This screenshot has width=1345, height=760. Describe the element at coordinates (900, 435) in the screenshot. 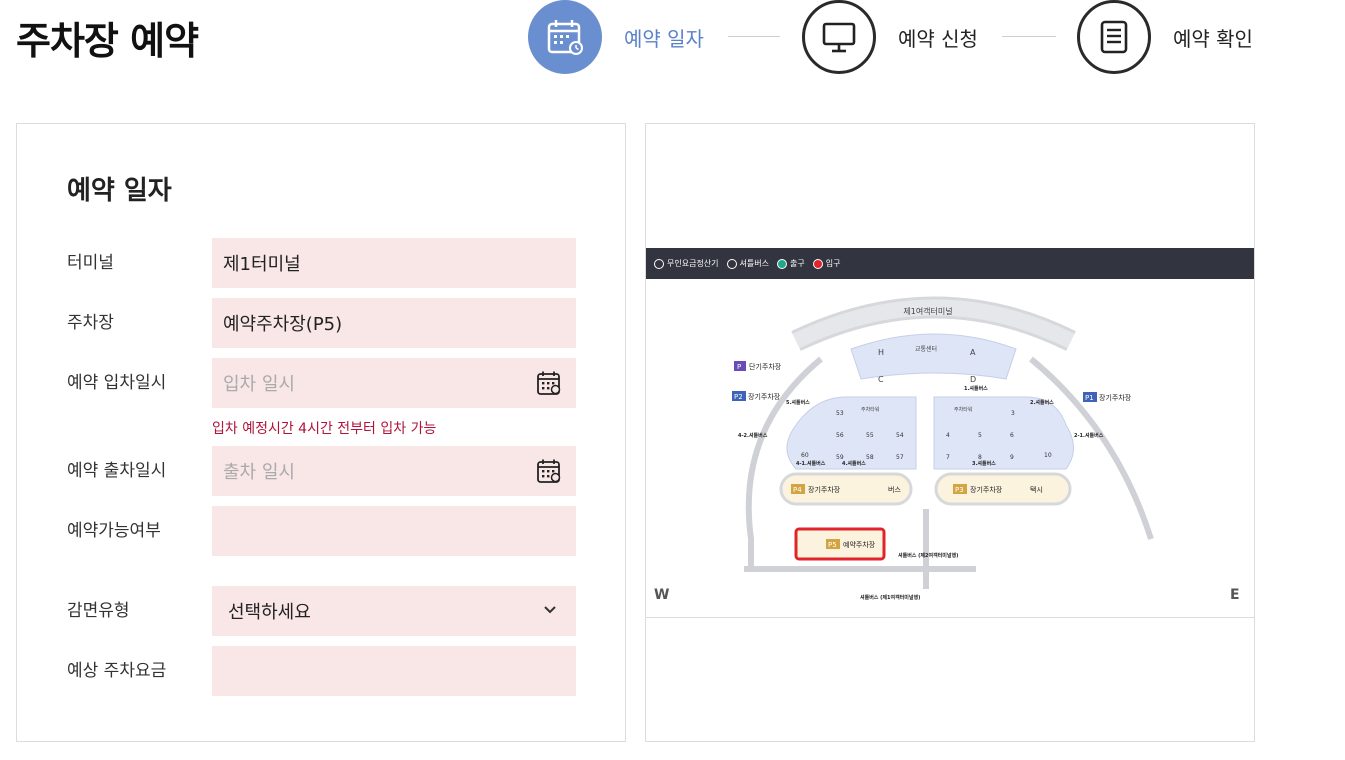

I see `lot-54: 54` at that location.